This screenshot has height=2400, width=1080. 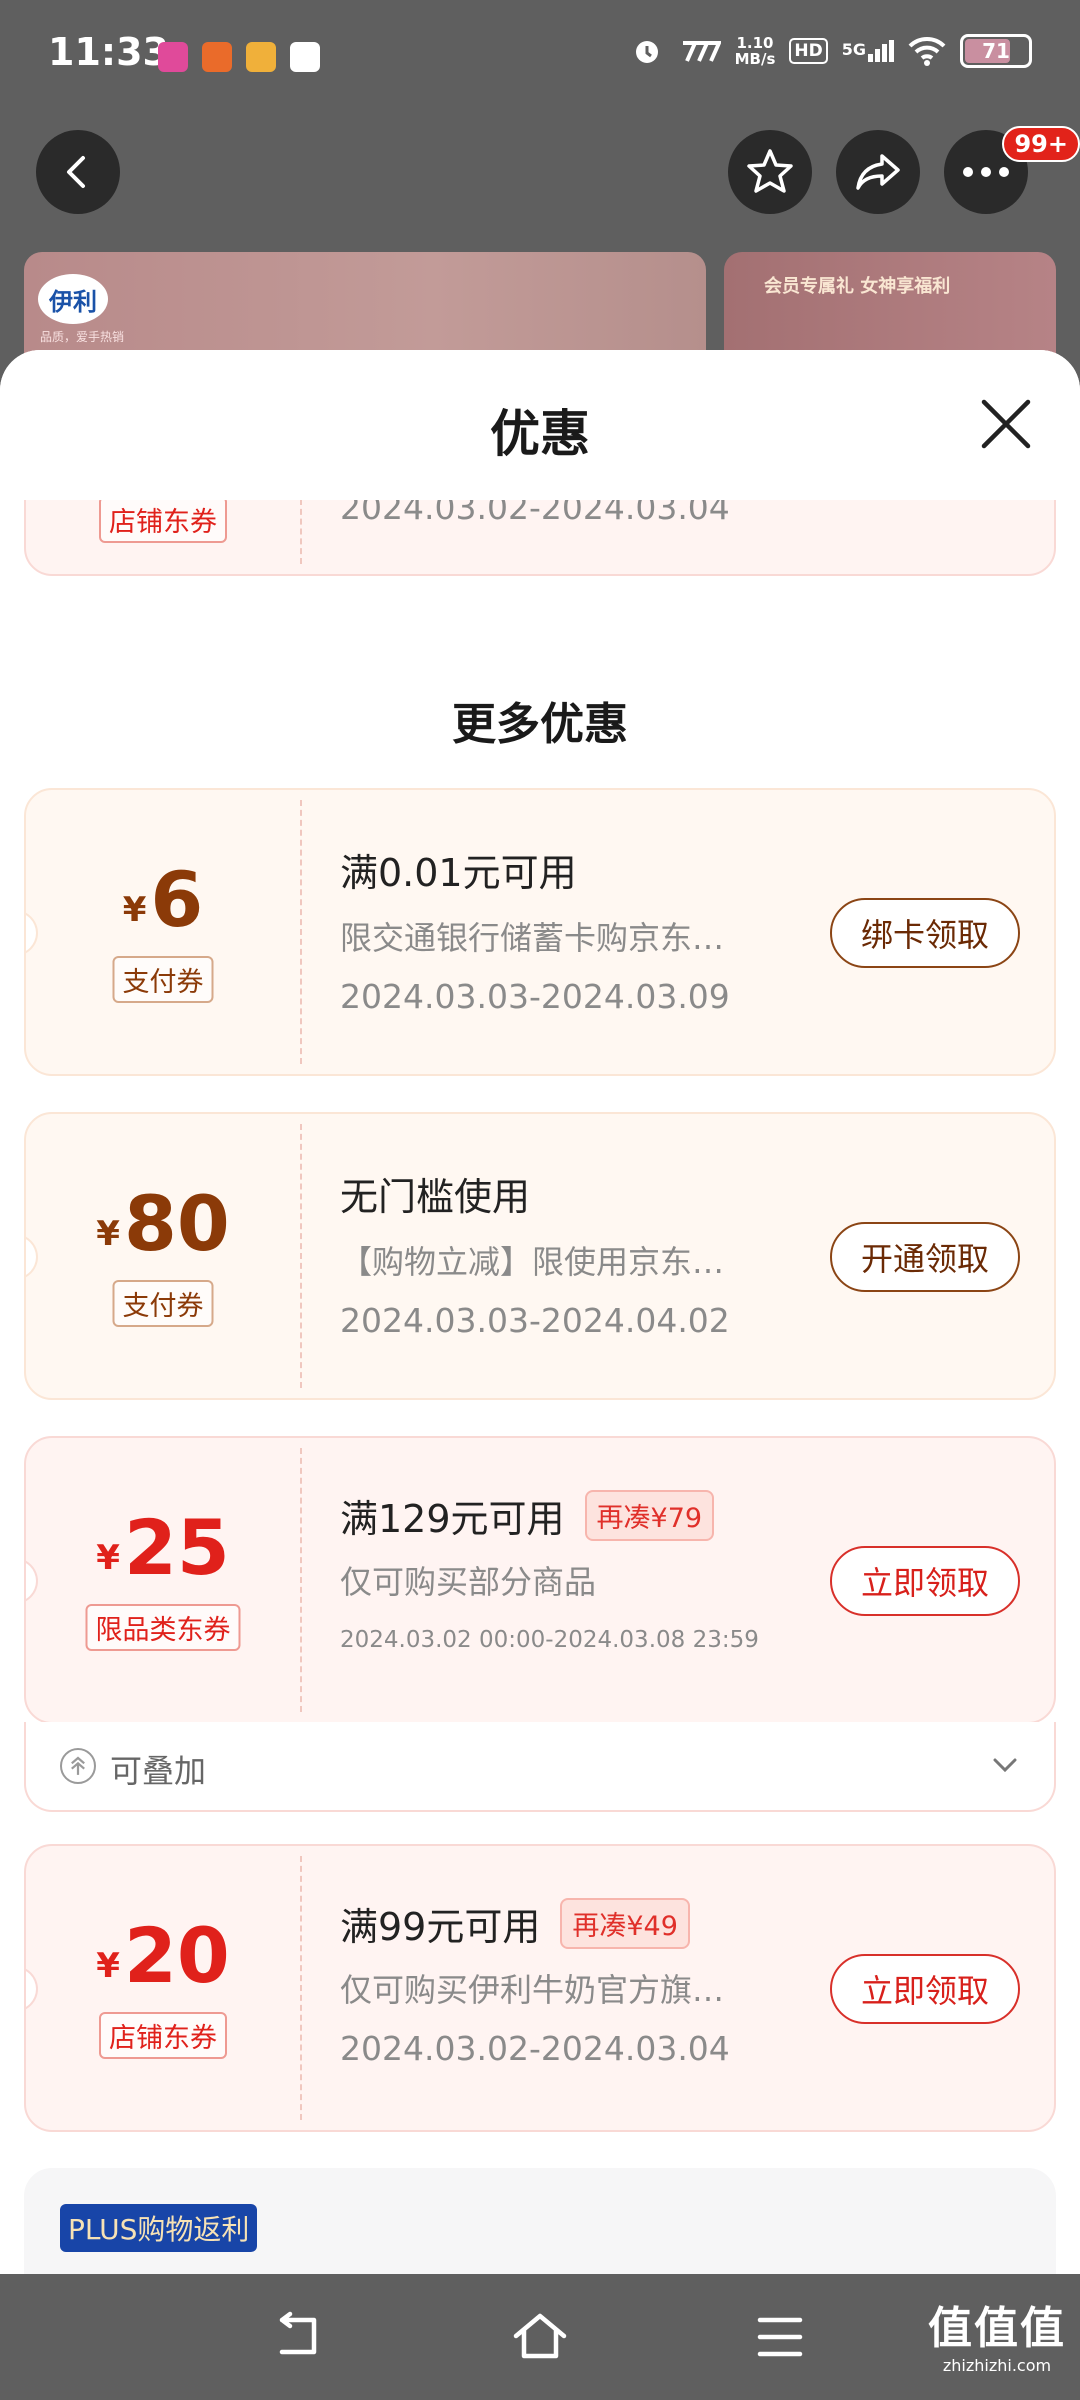 I want to click on coupon-amount: ¥20, so click(x=163, y=1955).